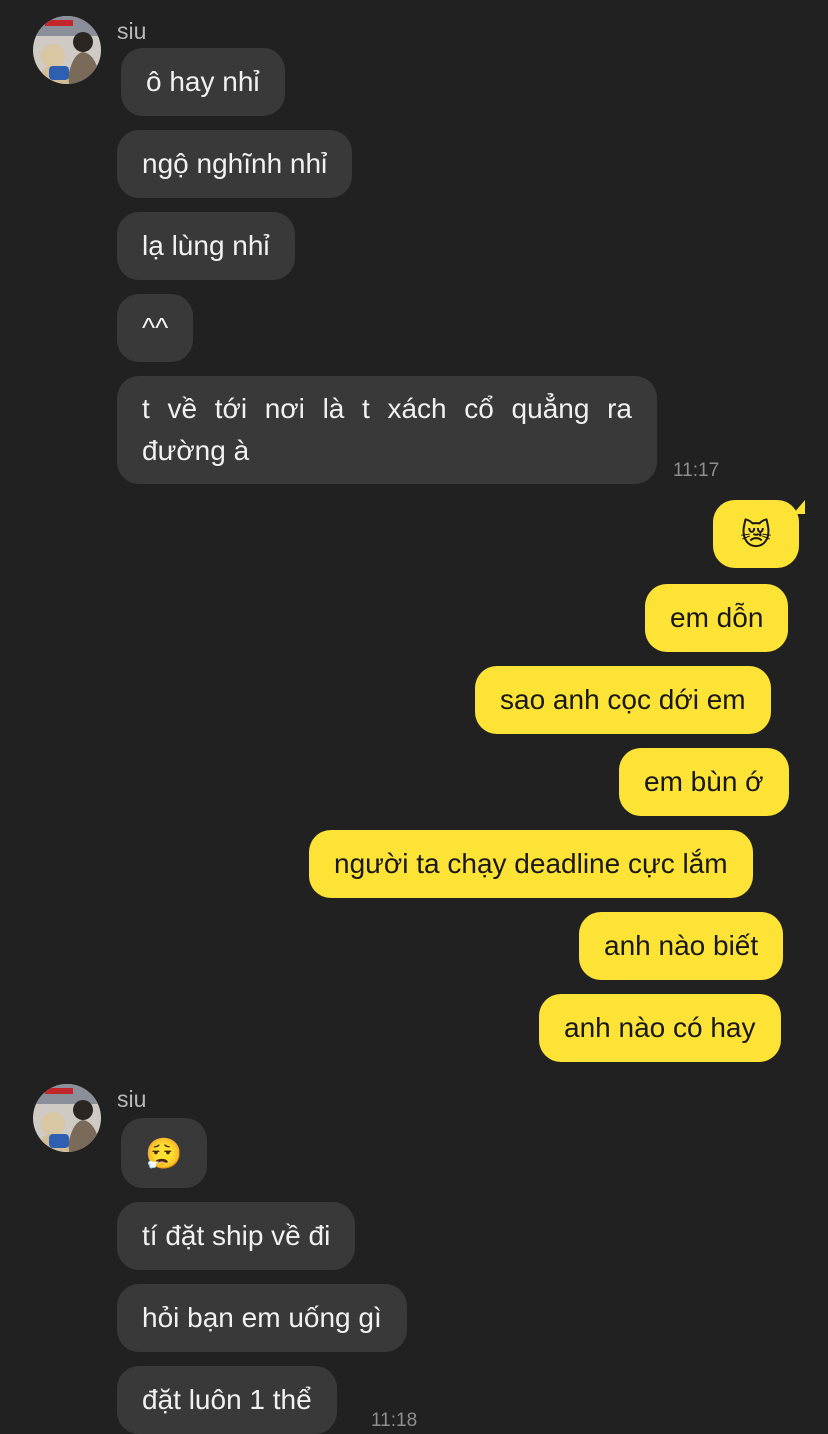  I want to click on emoji-message-bubble: 😮‍💨, so click(164, 1153).